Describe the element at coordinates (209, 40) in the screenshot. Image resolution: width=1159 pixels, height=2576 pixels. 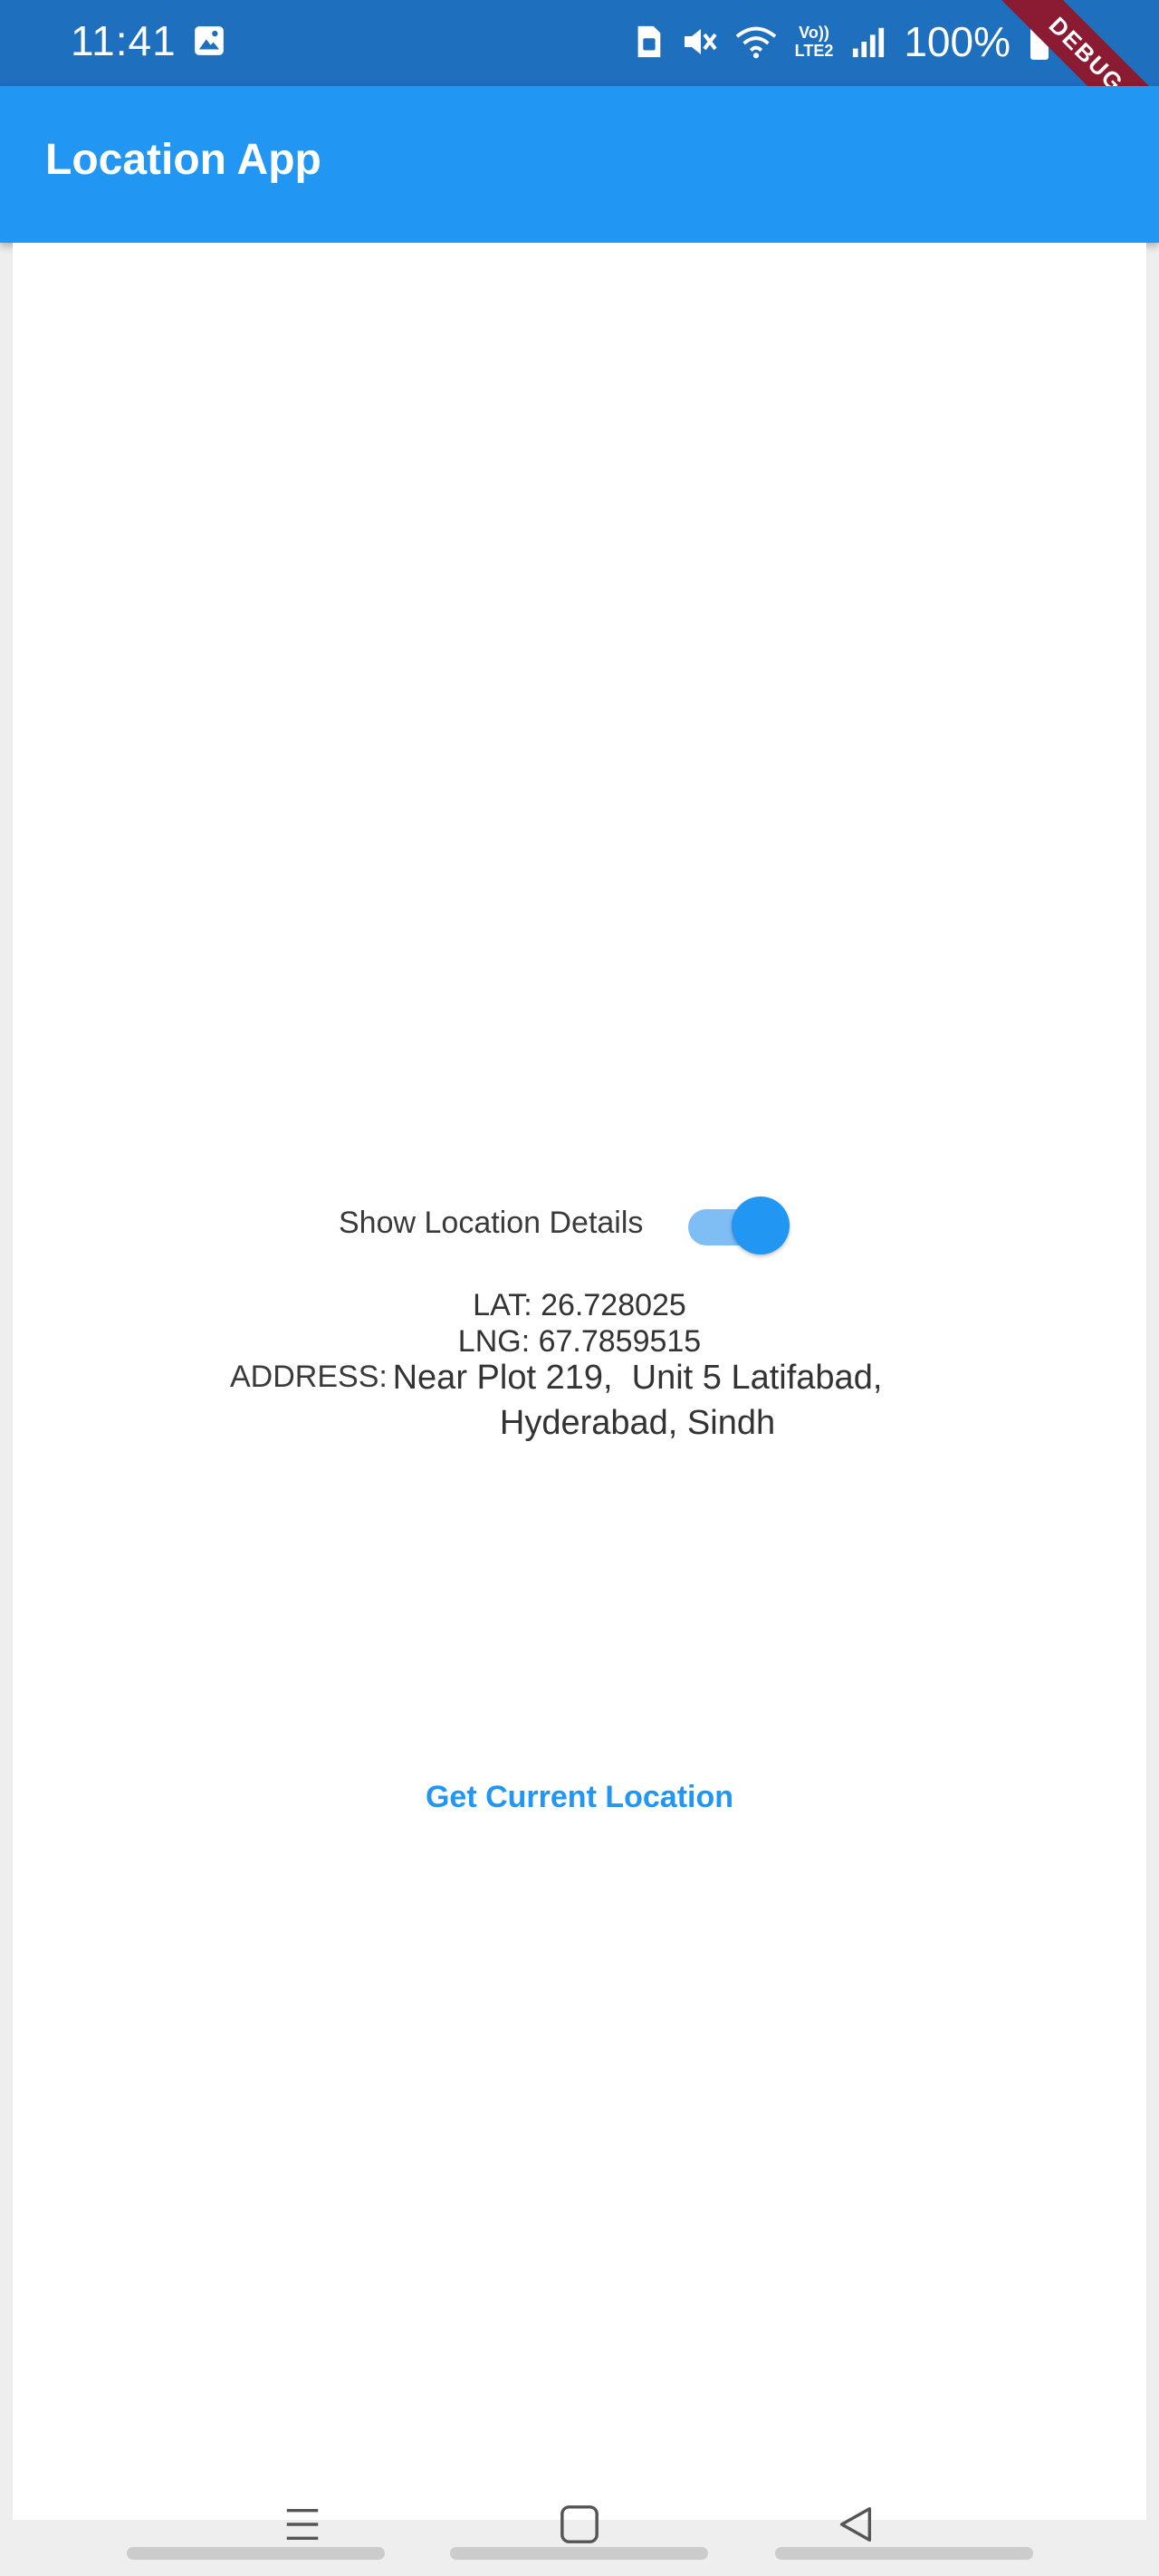
I see `image-icon` at that location.